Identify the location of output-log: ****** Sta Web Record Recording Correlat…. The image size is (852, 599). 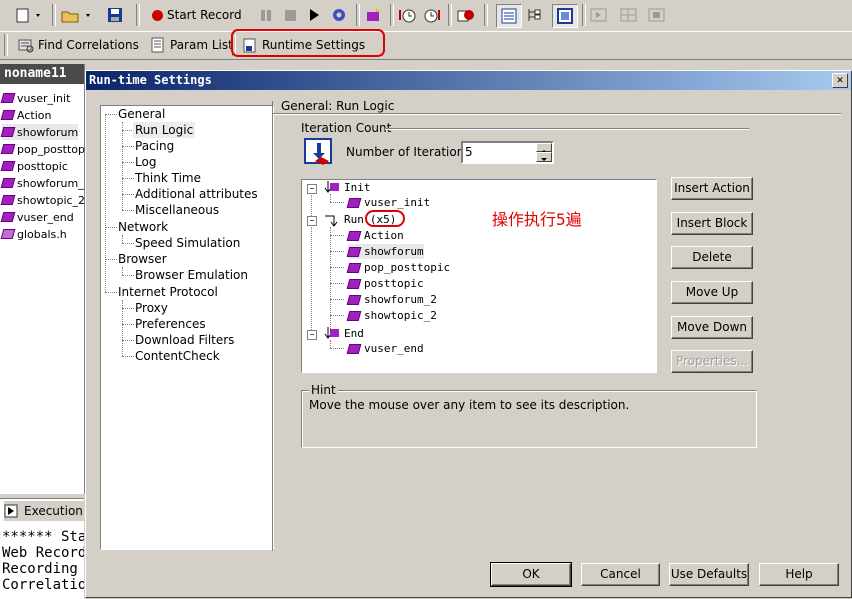
(42, 561).